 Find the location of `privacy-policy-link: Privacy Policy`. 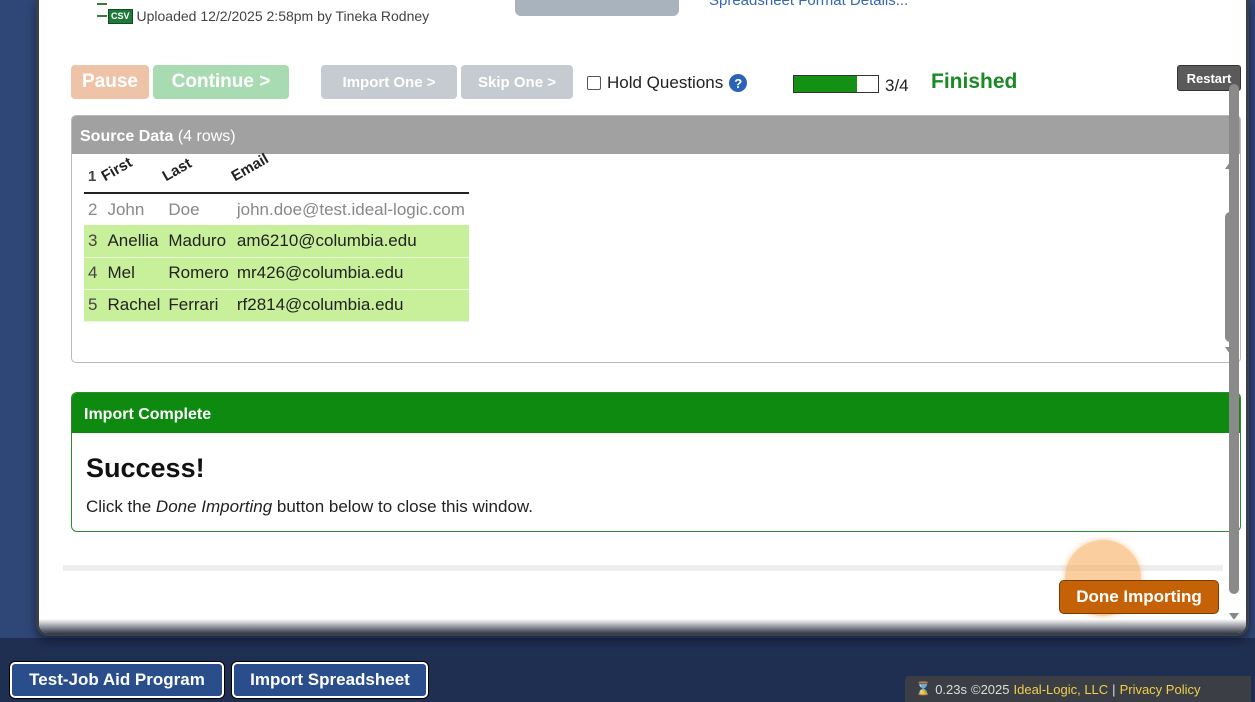

privacy-policy-link: Privacy Policy is located at coordinates (1160, 689).